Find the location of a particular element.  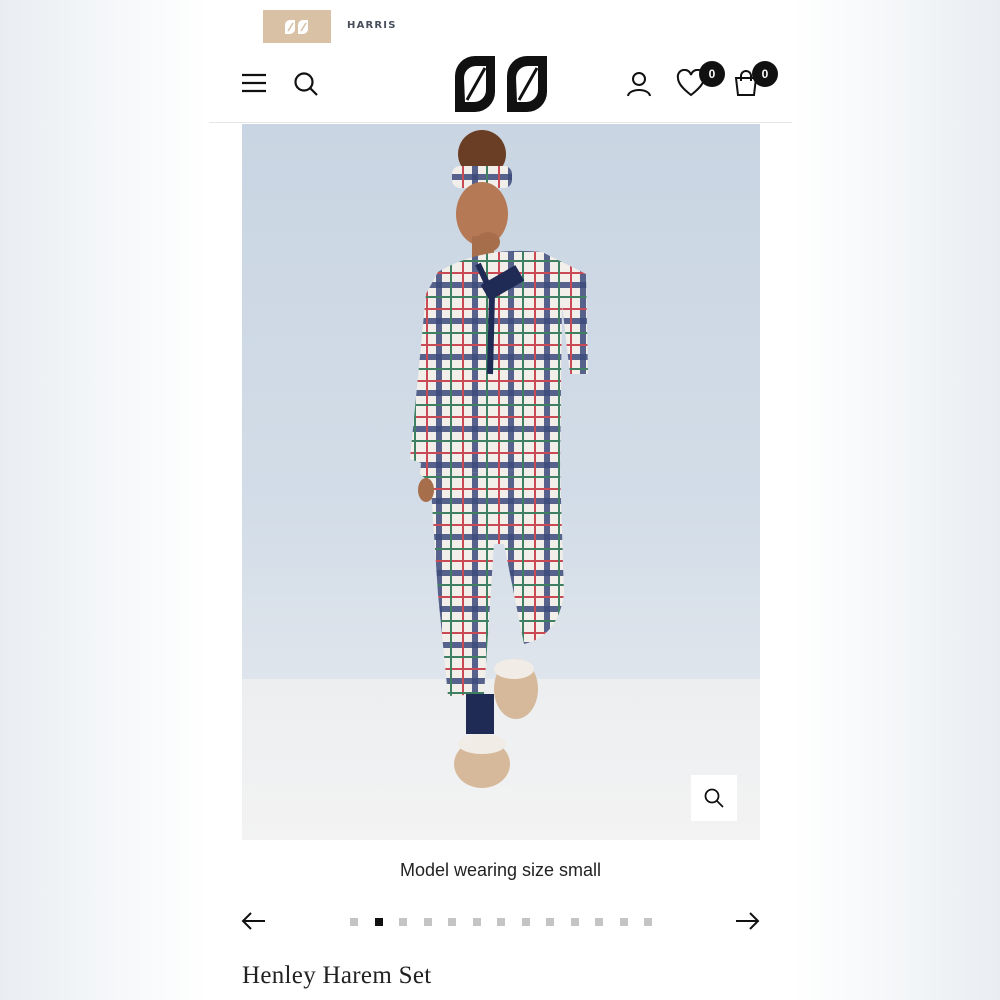

gallery-dots is located at coordinates (501, 923).